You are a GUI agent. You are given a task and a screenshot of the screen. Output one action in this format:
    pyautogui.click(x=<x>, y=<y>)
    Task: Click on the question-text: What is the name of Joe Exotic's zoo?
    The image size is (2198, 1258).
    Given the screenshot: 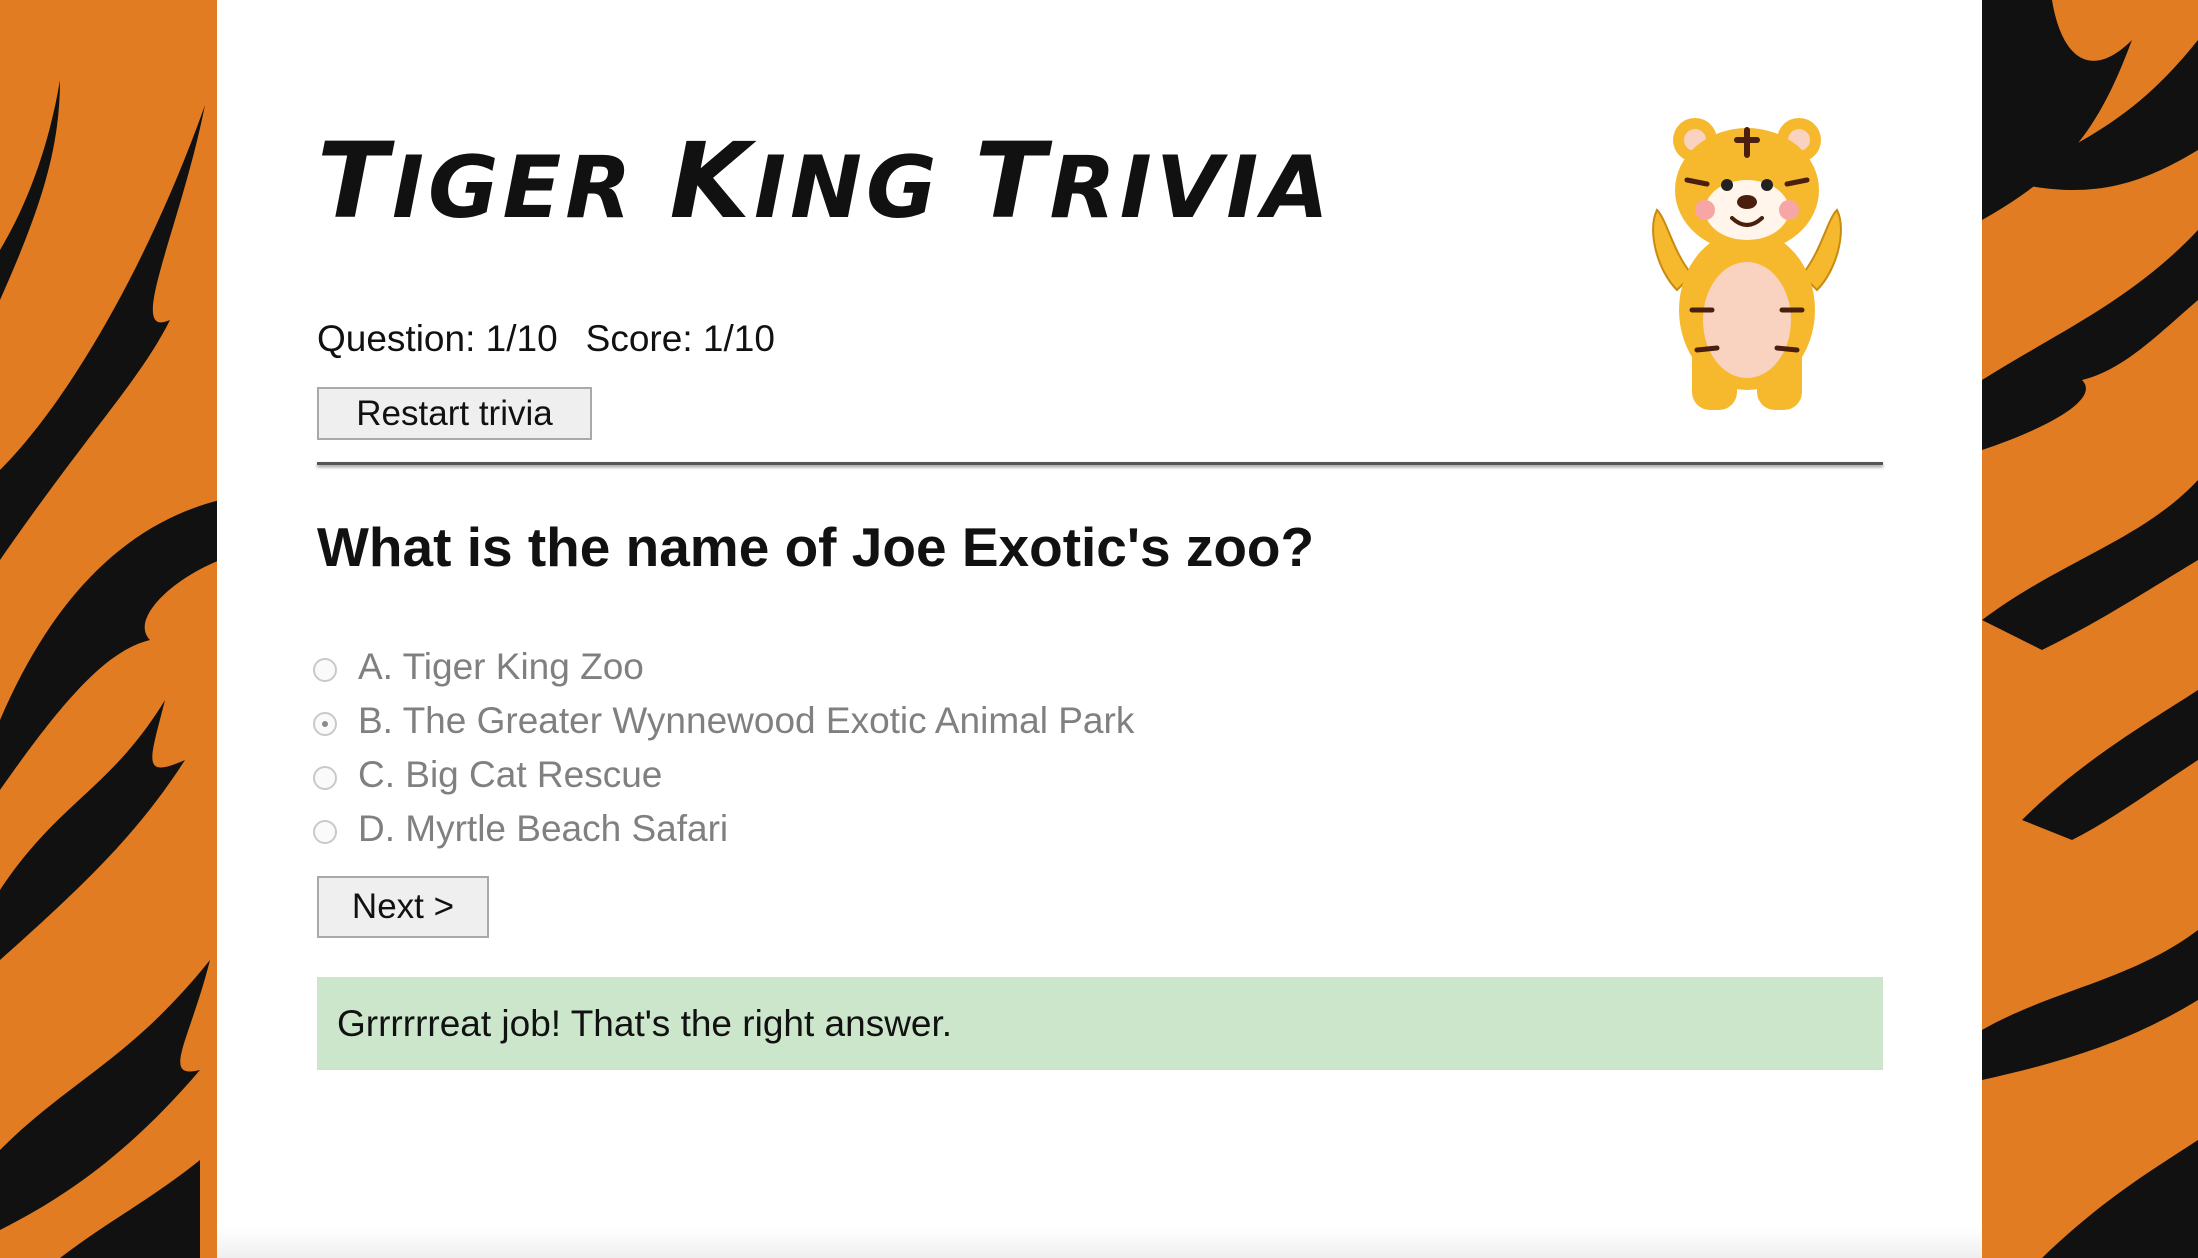 What is the action you would take?
    pyautogui.click(x=816, y=547)
    